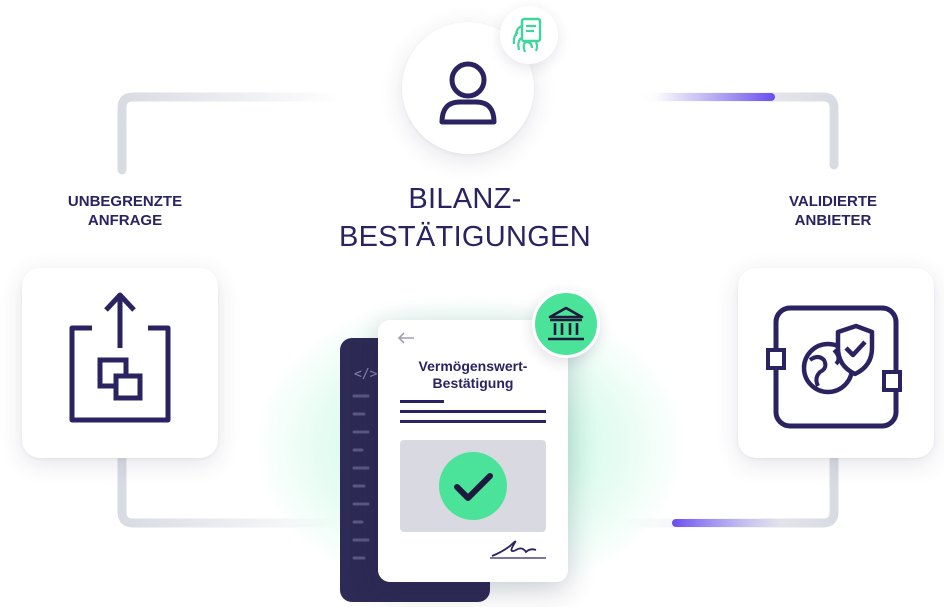  Describe the element at coordinates (231, 133) in the screenshot. I see `connector-top-left` at that location.